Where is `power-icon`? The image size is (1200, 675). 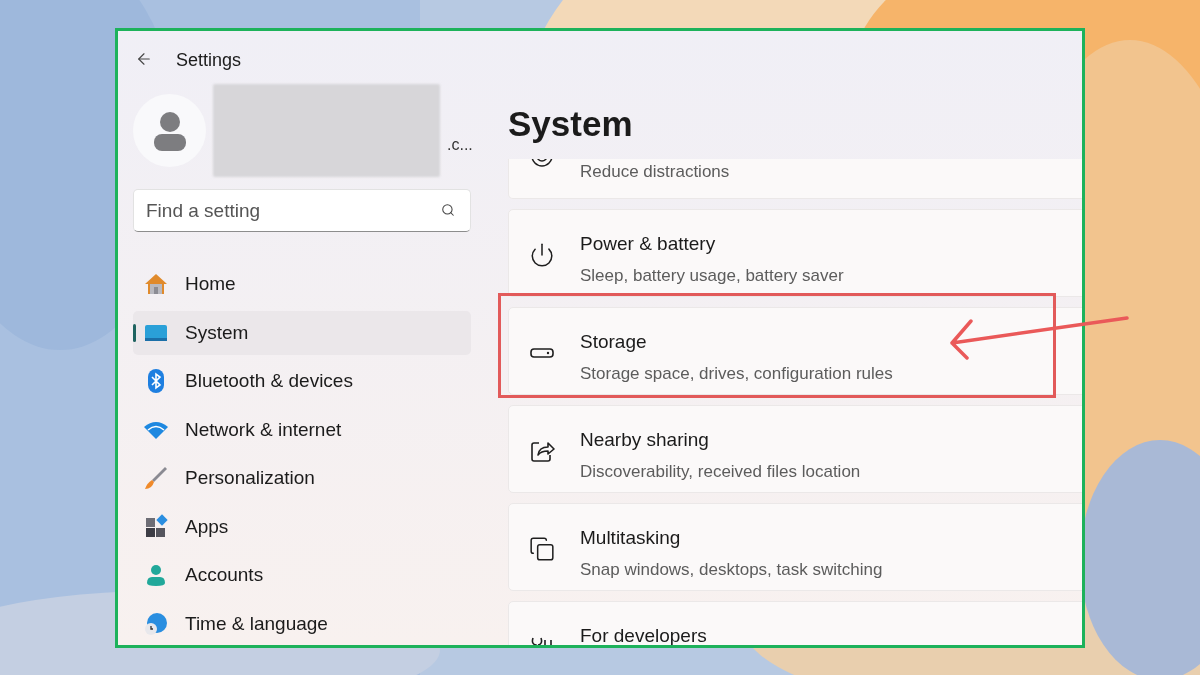 power-icon is located at coordinates (542, 255).